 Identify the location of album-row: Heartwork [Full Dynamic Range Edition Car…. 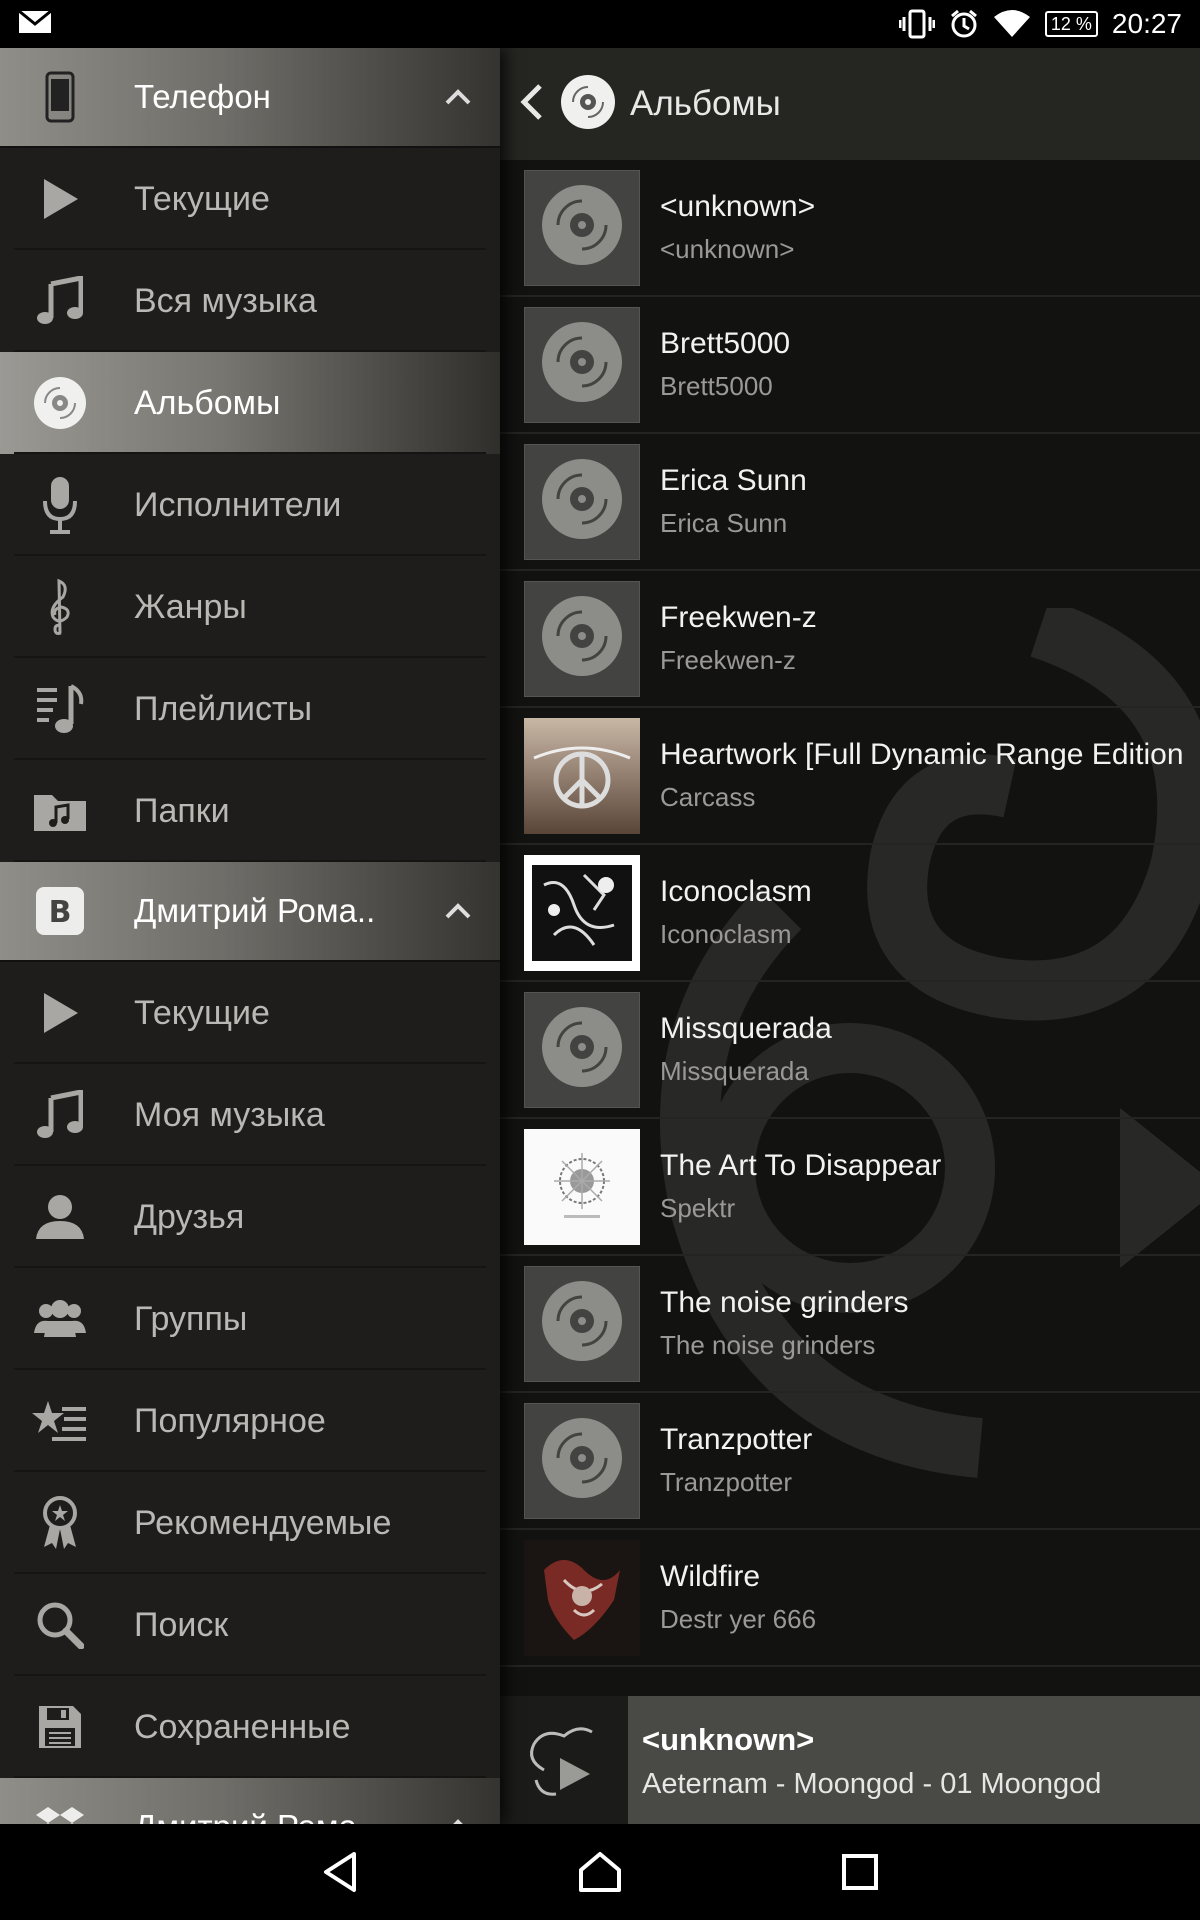
(850, 776).